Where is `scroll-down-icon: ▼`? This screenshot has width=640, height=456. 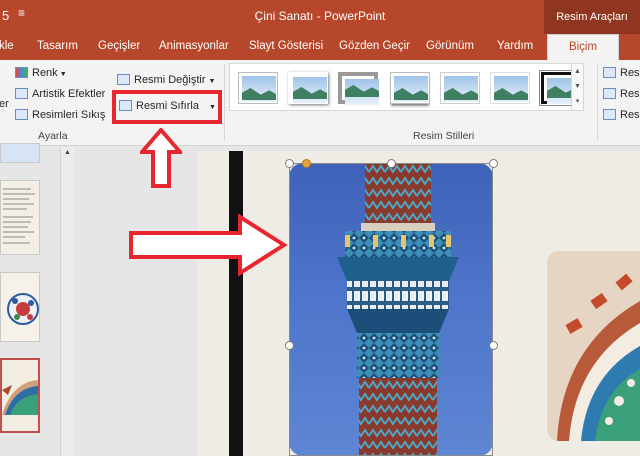
scroll-down-icon: ▼ is located at coordinates (577, 86).